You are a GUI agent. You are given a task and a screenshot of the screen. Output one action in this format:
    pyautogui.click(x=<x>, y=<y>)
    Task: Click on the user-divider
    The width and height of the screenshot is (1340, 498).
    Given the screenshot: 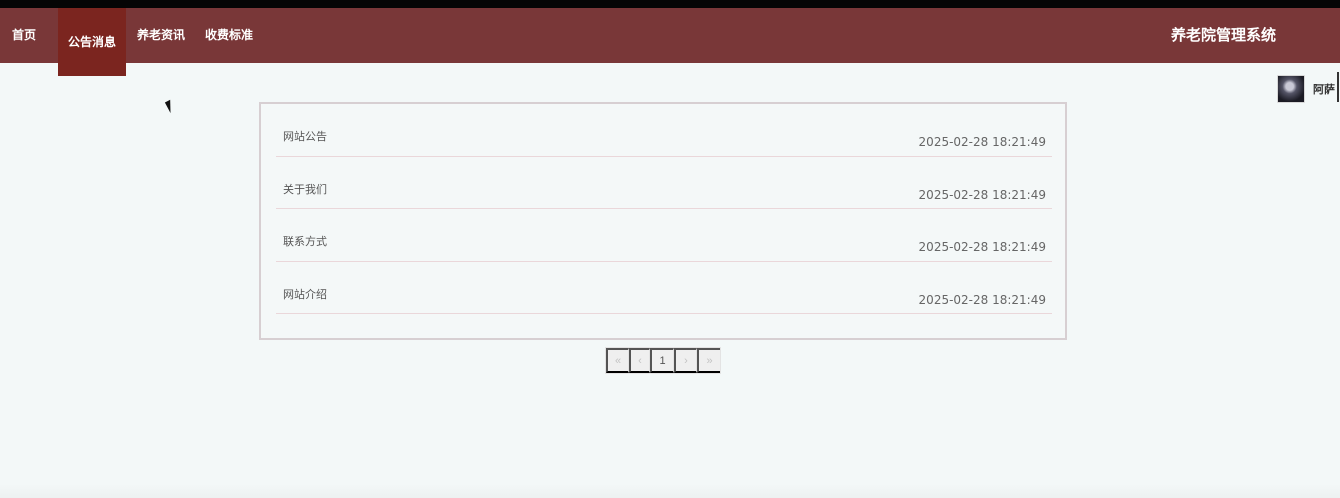 What is the action you would take?
    pyautogui.click(x=1338, y=87)
    